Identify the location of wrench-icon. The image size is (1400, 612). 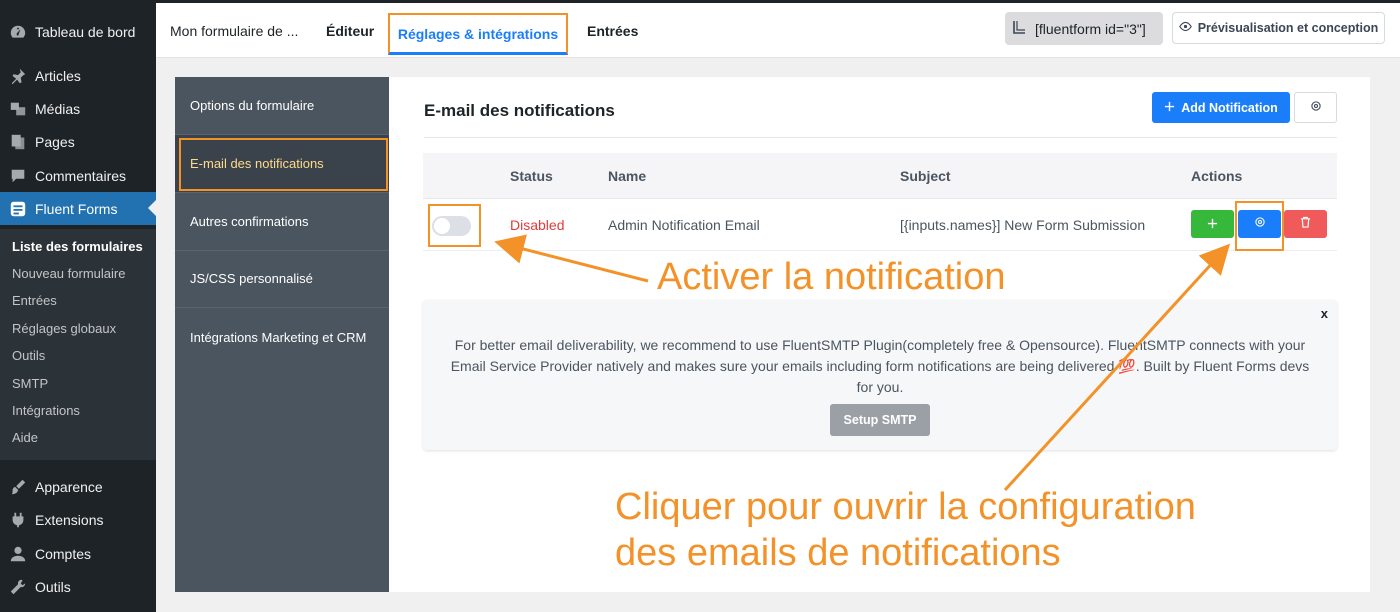
(17, 587).